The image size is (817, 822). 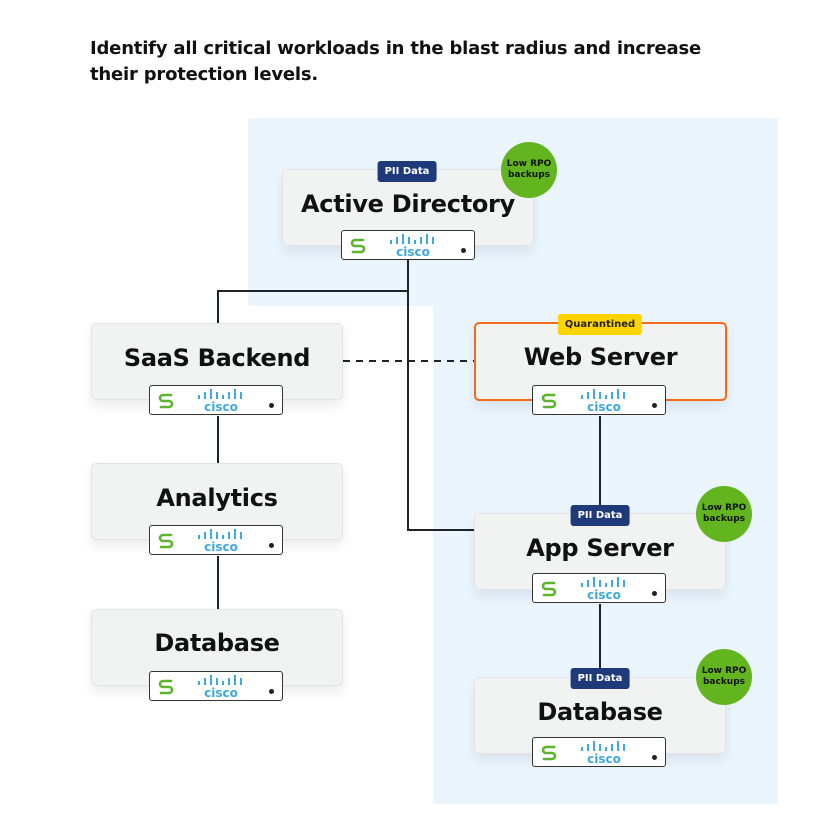 What do you see at coordinates (313, 291) in the screenshot?
I see `edge-ad-to-saas` at bounding box center [313, 291].